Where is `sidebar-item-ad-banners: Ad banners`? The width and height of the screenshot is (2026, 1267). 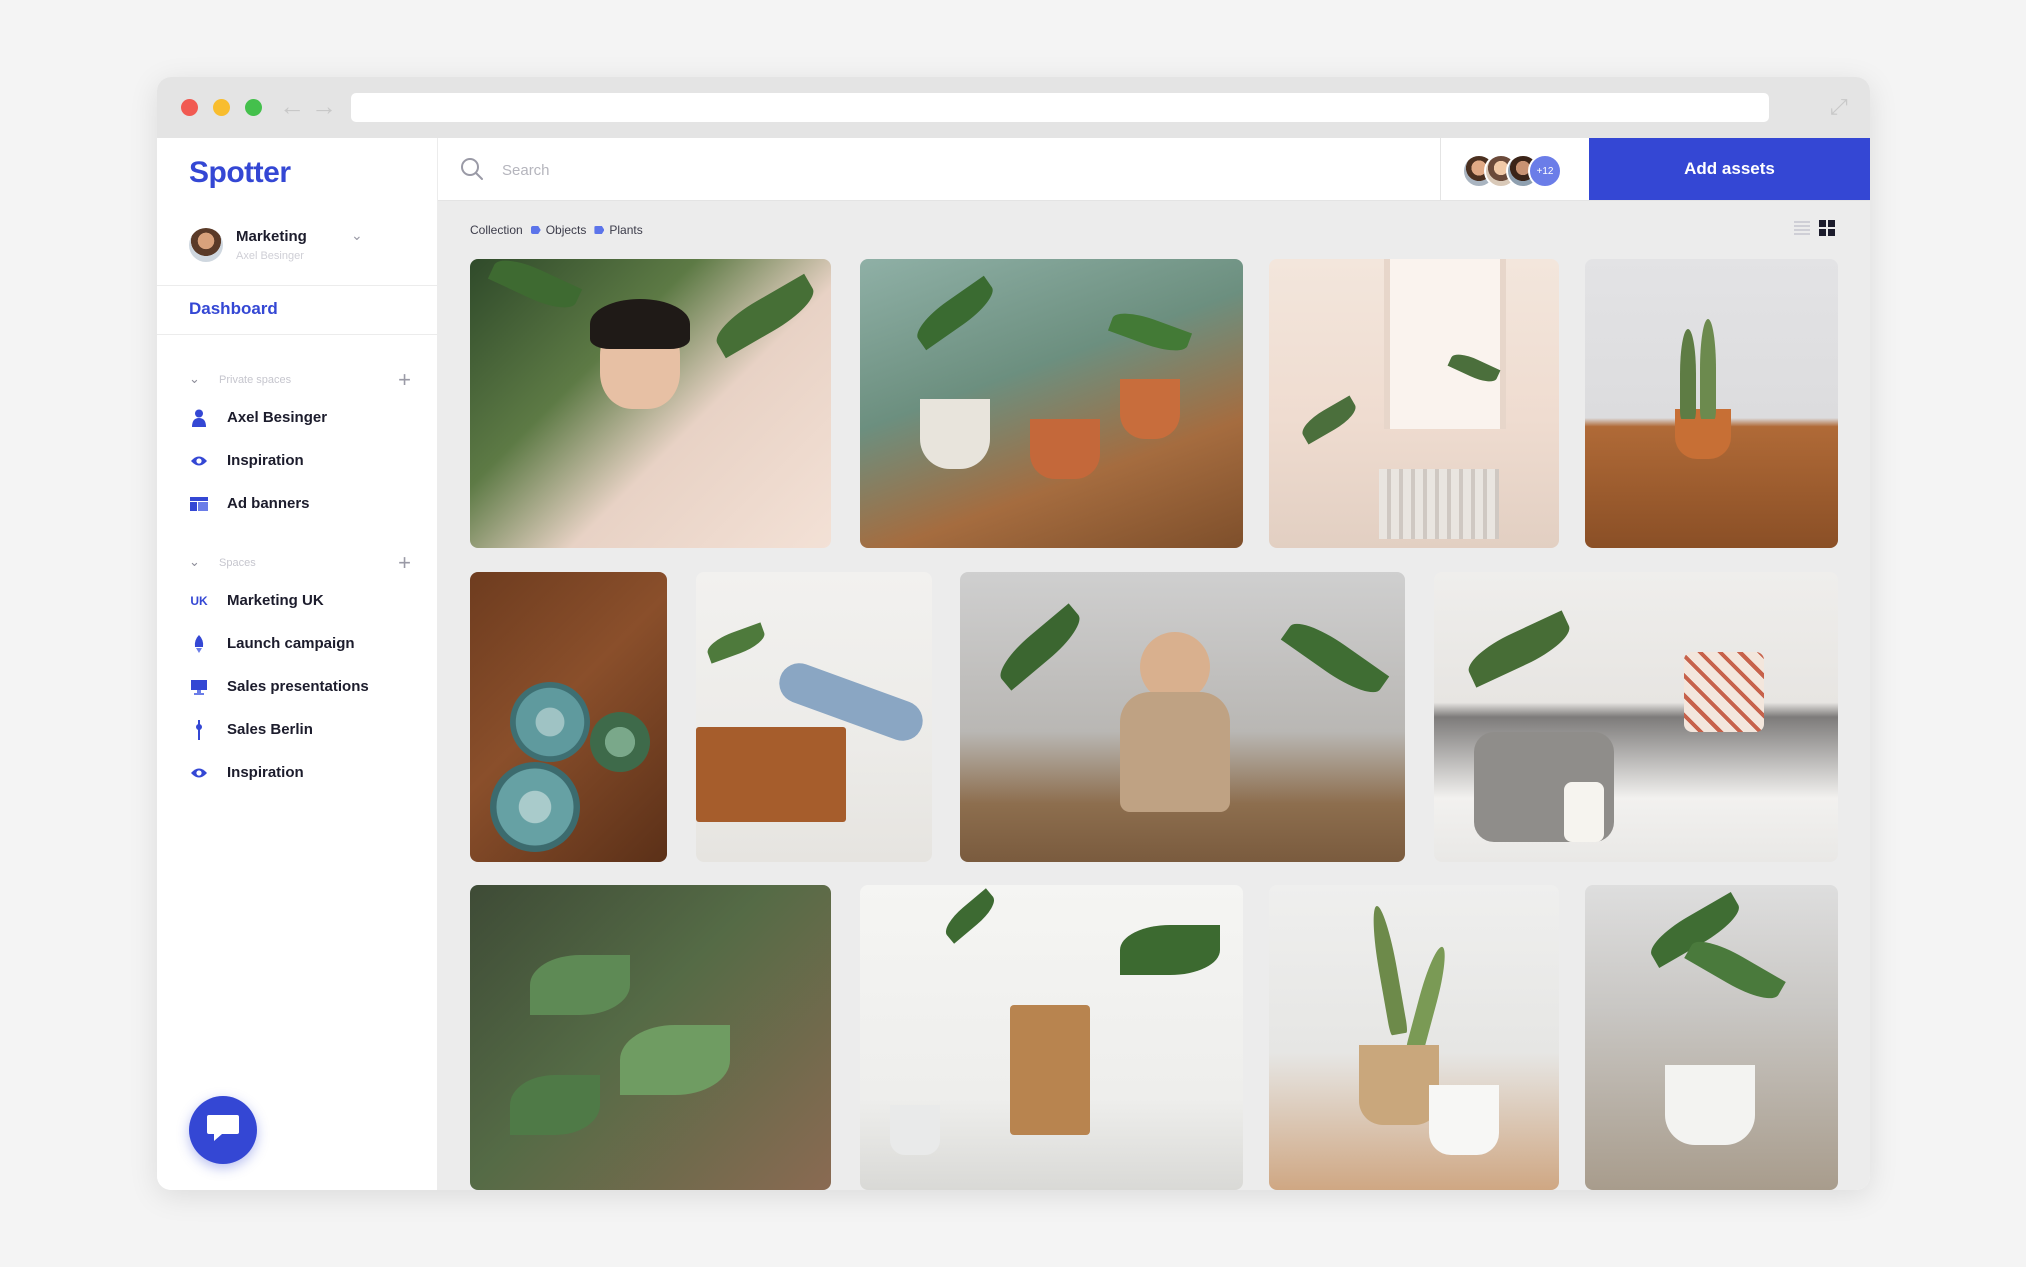
sidebar-item-ad-banners: Ad banners is located at coordinates (309, 504).